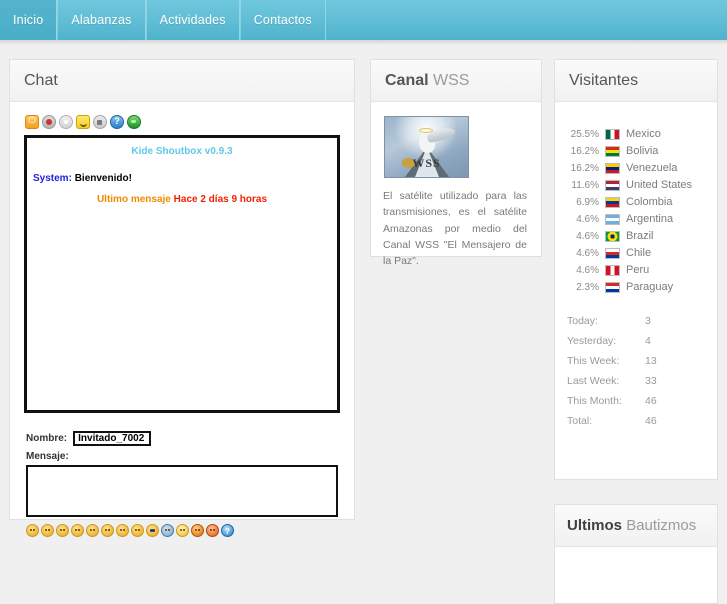  Describe the element at coordinates (639, 253) in the screenshot. I see `visitor-country-name: Chile` at that location.